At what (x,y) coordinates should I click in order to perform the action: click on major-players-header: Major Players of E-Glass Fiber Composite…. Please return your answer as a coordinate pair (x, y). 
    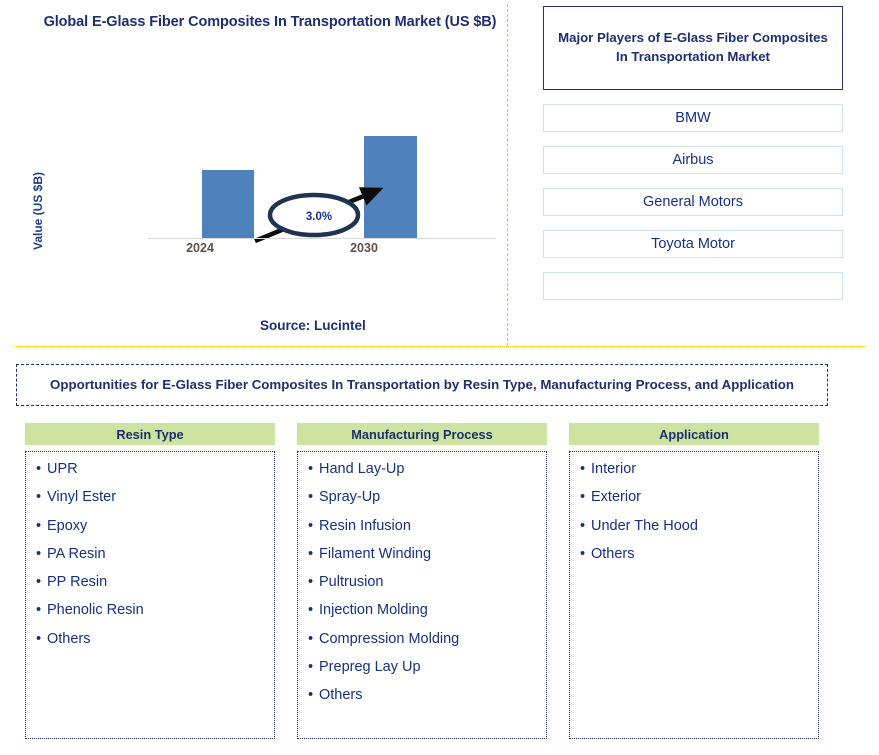
    Looking at the image, I should click on (693, 48).